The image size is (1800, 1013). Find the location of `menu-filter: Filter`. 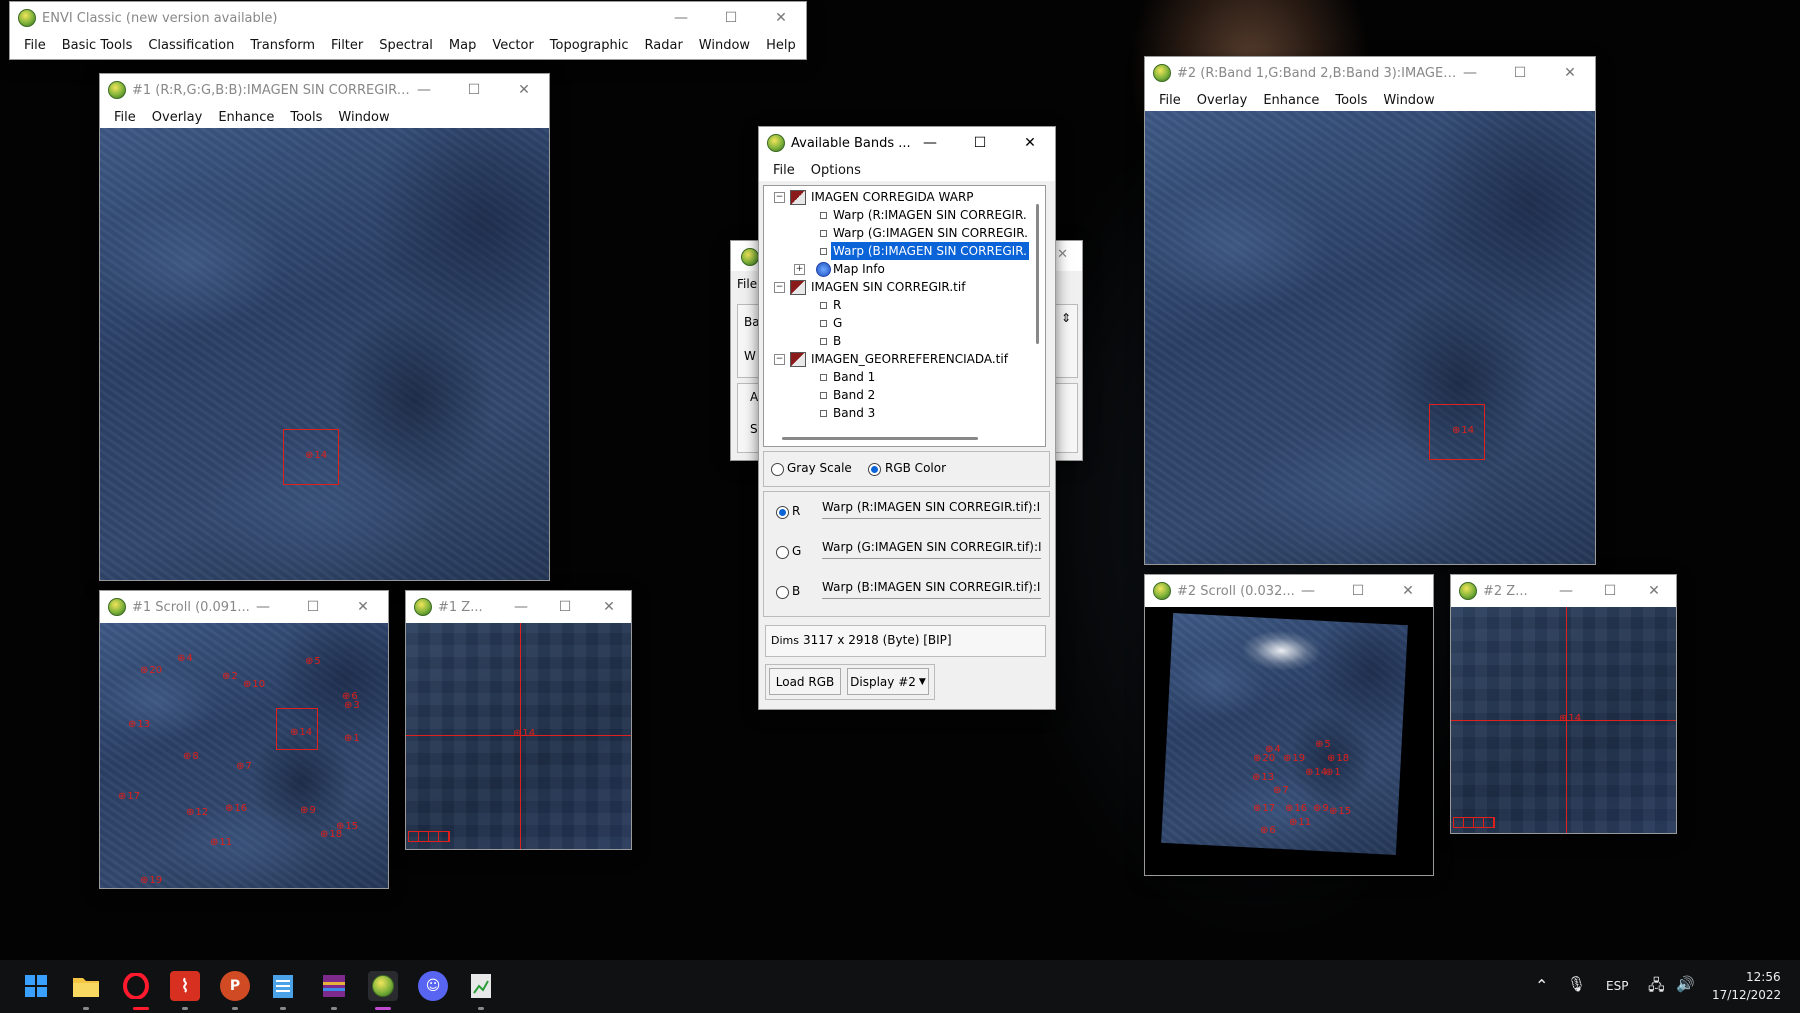

menu-filter: Filter is located at coordinates (347, 45).